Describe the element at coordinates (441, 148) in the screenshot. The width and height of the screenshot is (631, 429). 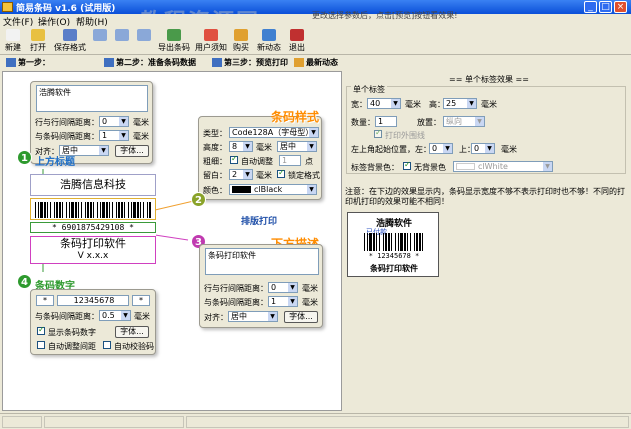
I see `offset-left-select: 0` at that location.